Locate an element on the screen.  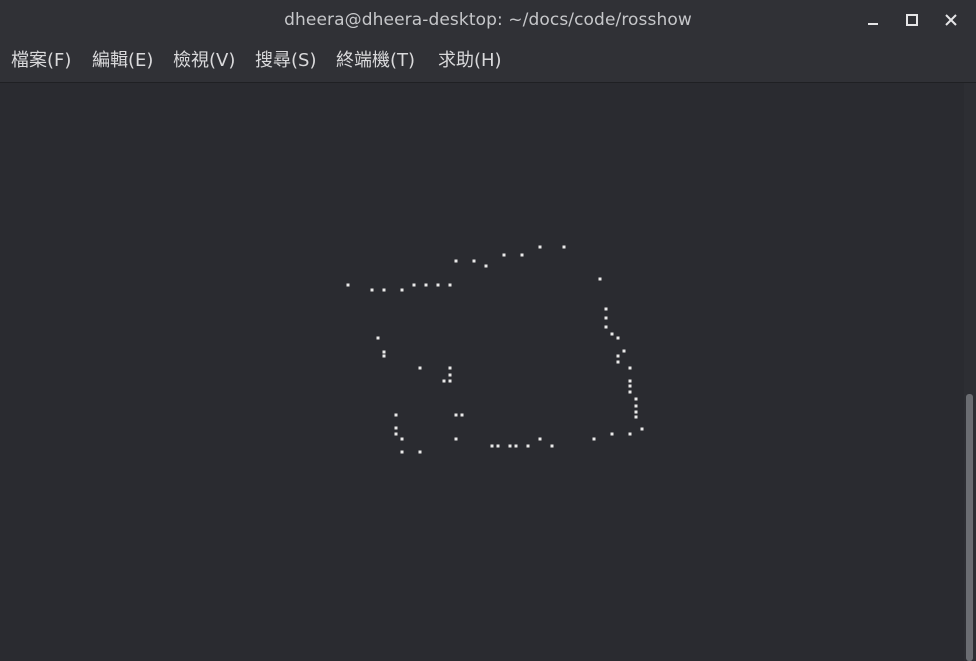
scan-plot is located at coordinates (495, 349).